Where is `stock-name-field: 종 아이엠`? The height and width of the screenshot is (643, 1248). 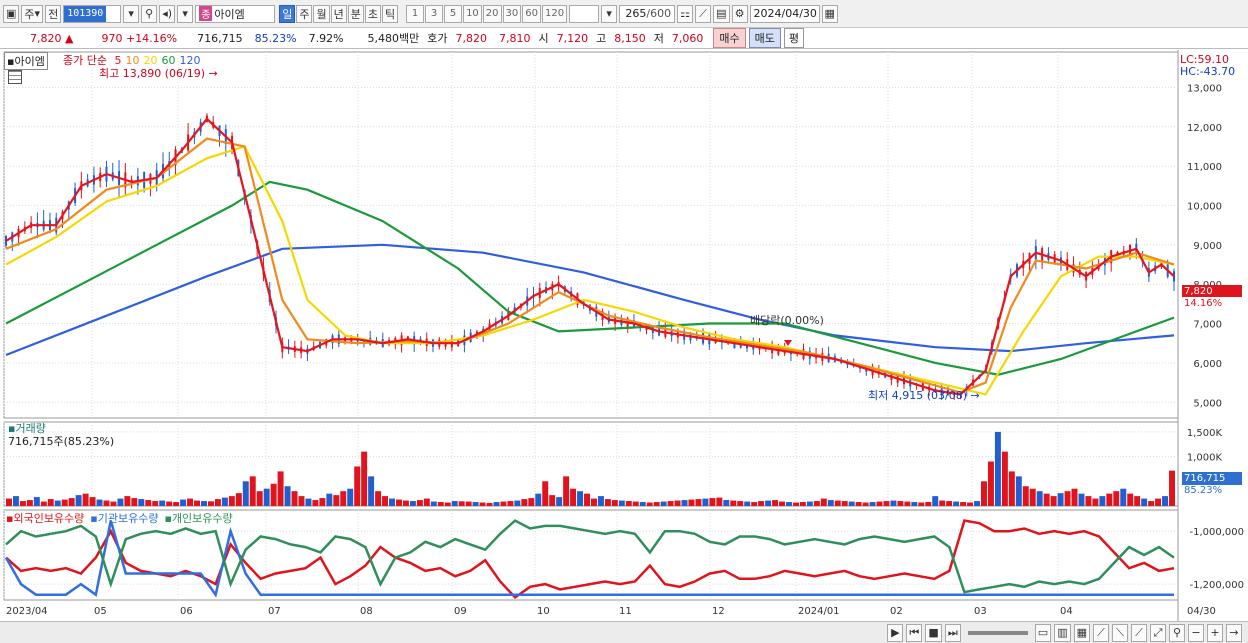 stock-name-field: 종 아이엠 is located at coordinates (235, 13).